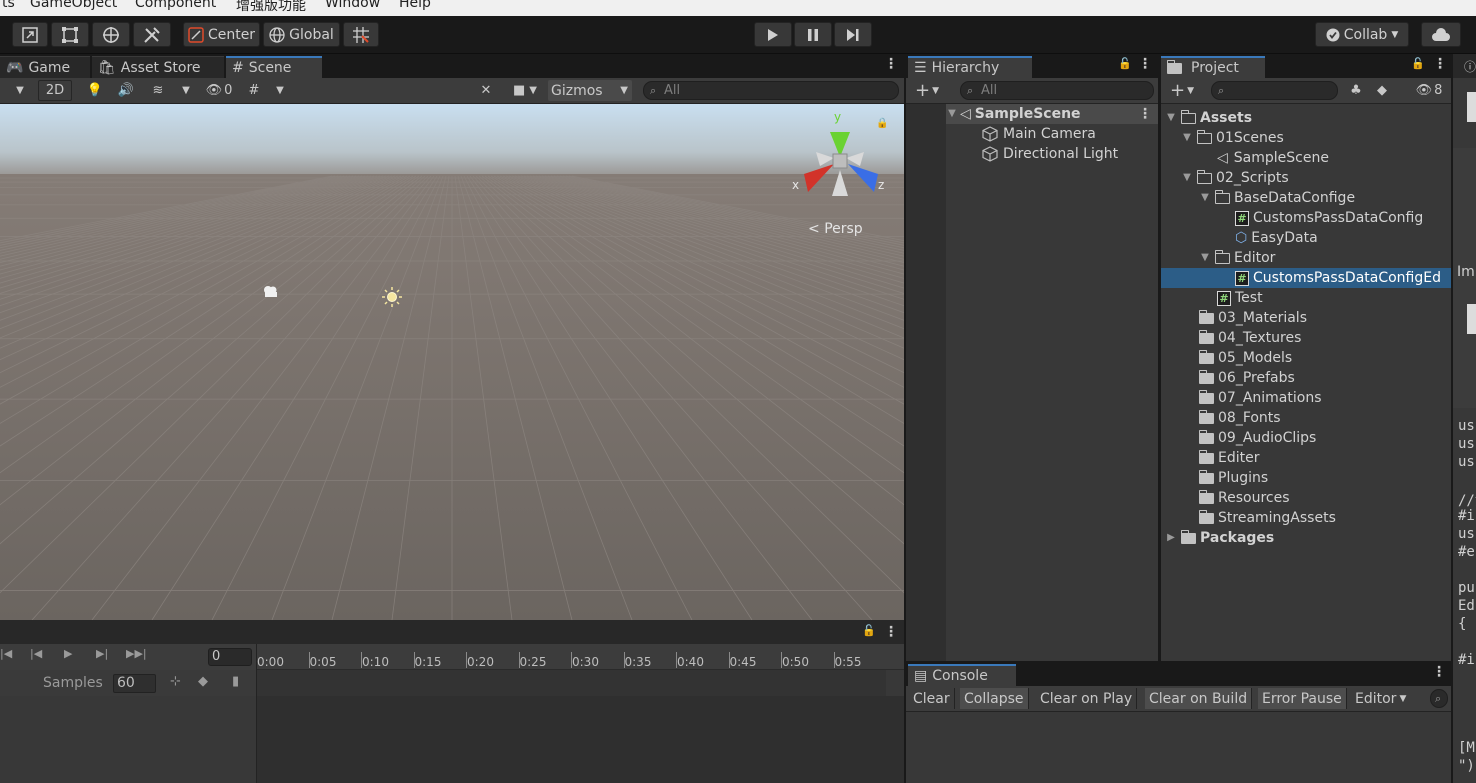 Image resolution: width=1476 pixels, height=783 pixels. I want to click on project-assets-row: ▼ Assets, so click(1208, 118).